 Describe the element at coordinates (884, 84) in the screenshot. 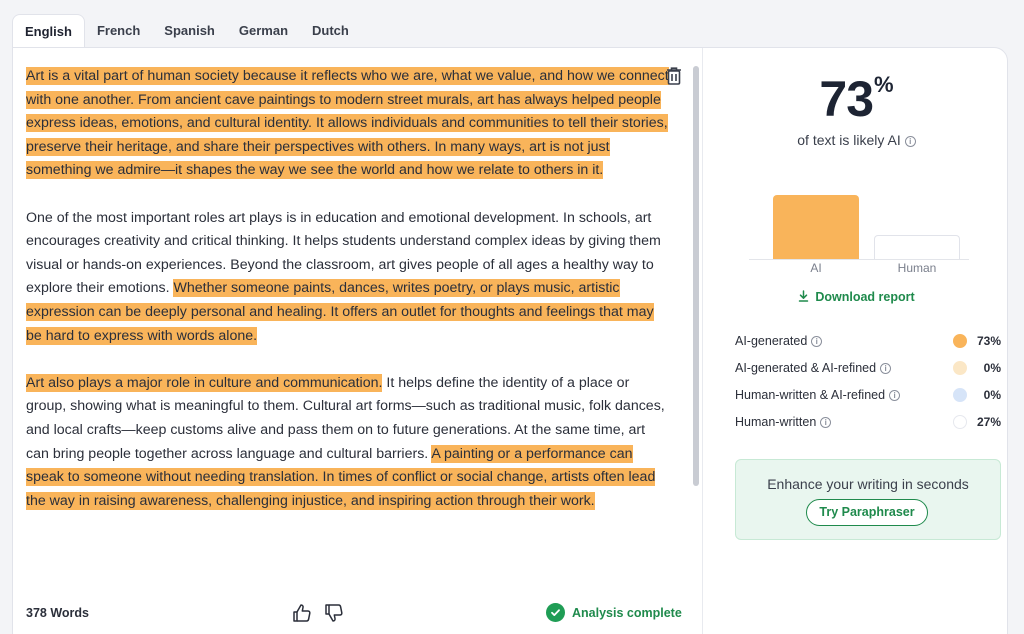

I see `percent-sign: %` at that location.